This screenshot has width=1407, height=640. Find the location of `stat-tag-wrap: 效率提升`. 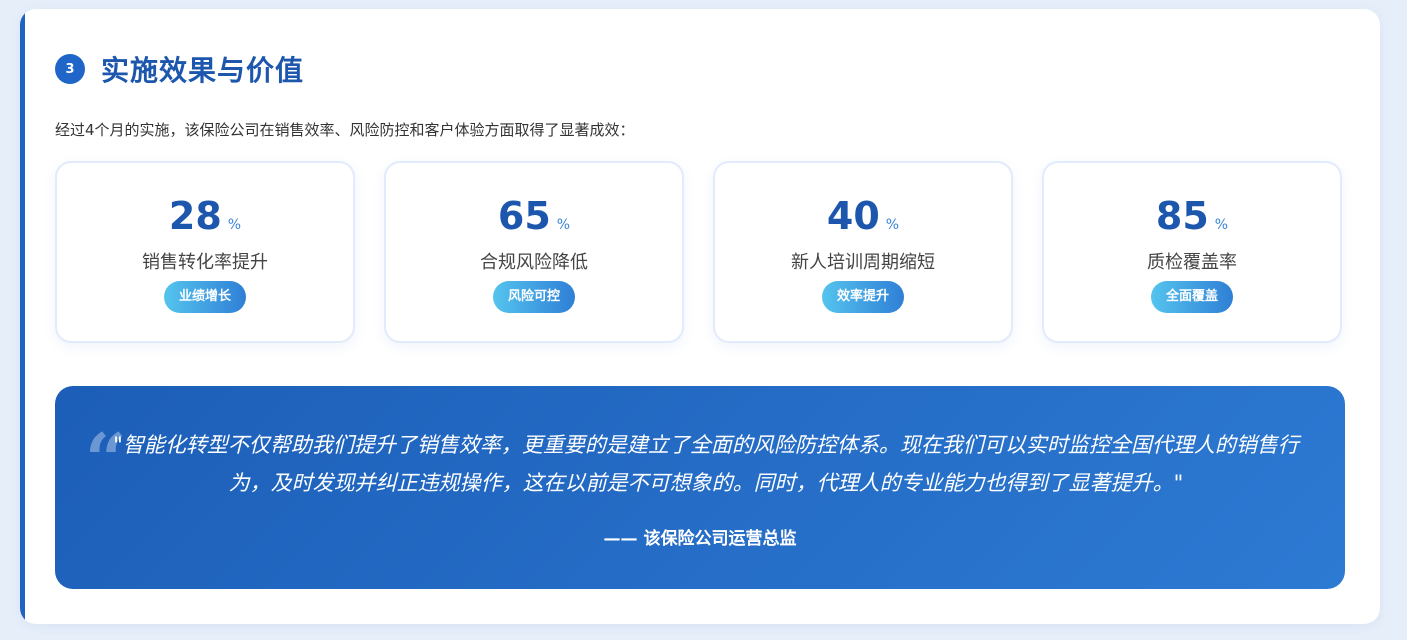

stat-tag-wrap: 效率提升 is located at coordinates (863, 297).